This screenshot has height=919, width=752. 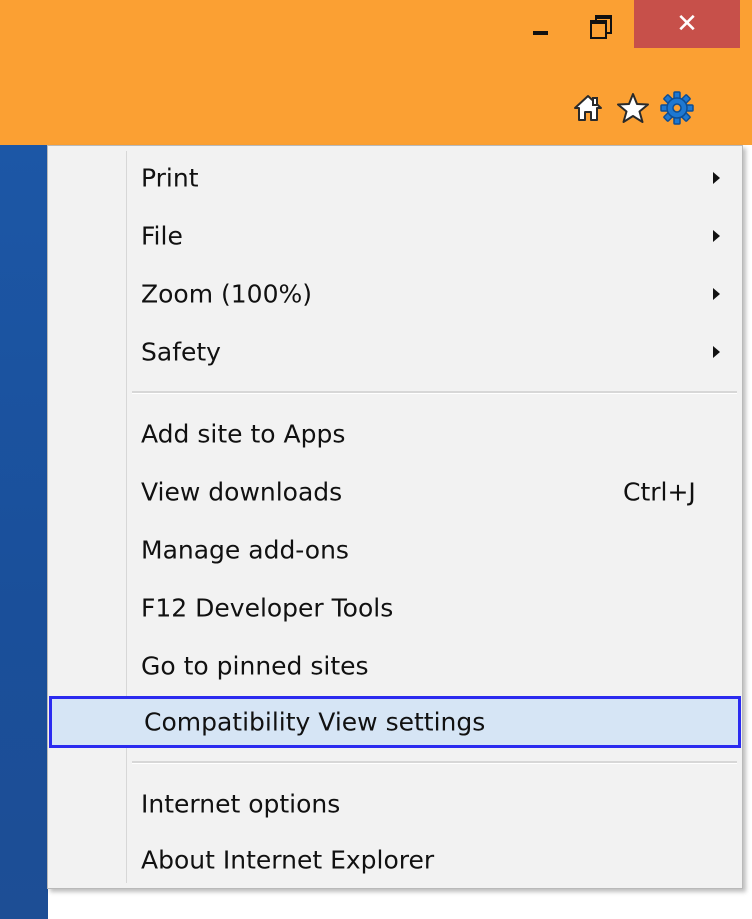 I want to click on menu-item-label: Compatibility View settings, so click(x=315, y=722).